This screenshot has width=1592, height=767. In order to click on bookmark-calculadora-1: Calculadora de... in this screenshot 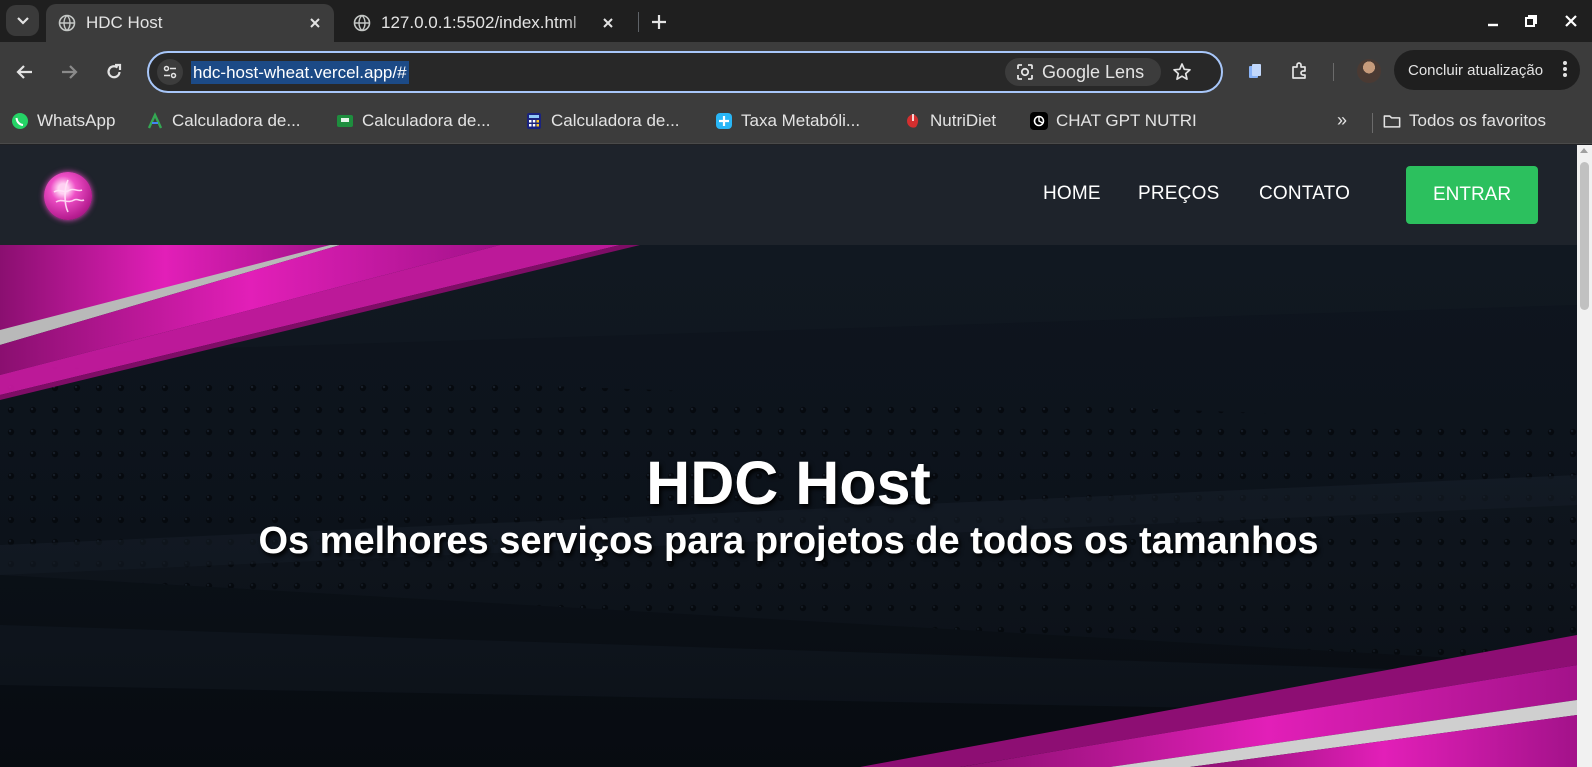, I will do `click(223, 121)`.